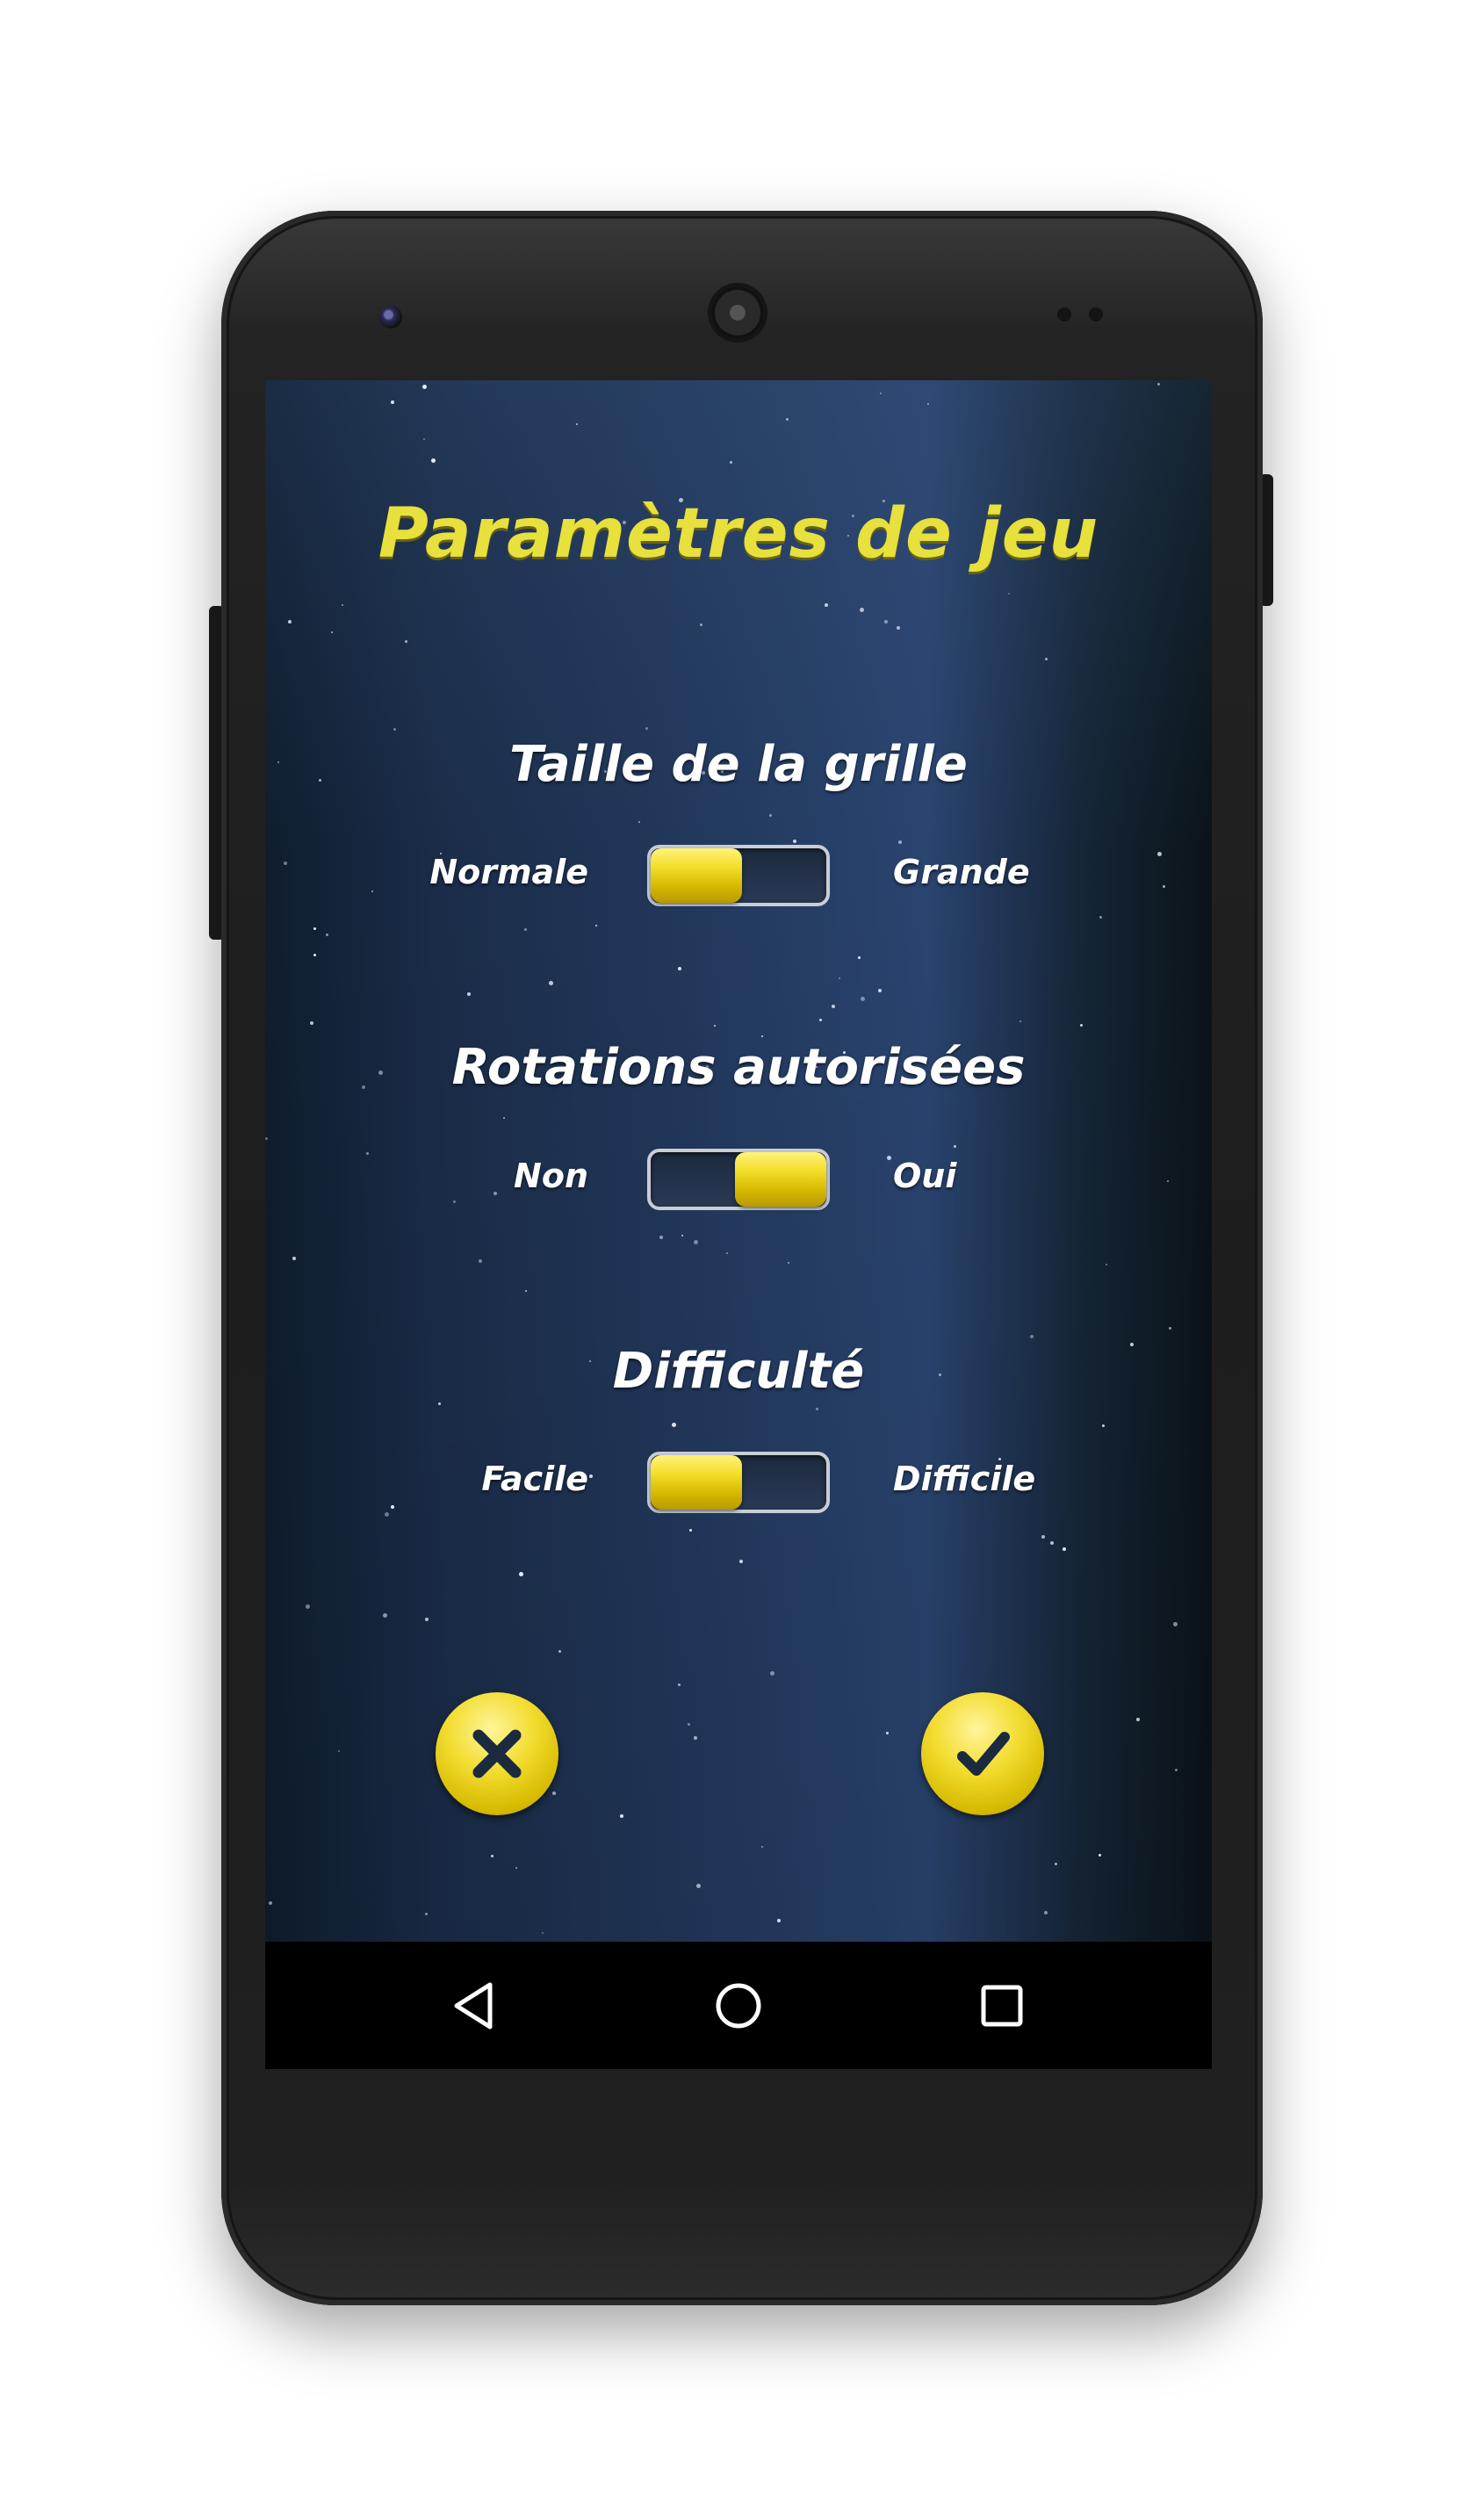 Image resolution: width=1484 pixels, height=2509 pixels. I want to click on difficulty-option-easy: Facile, so click(456, 1479).